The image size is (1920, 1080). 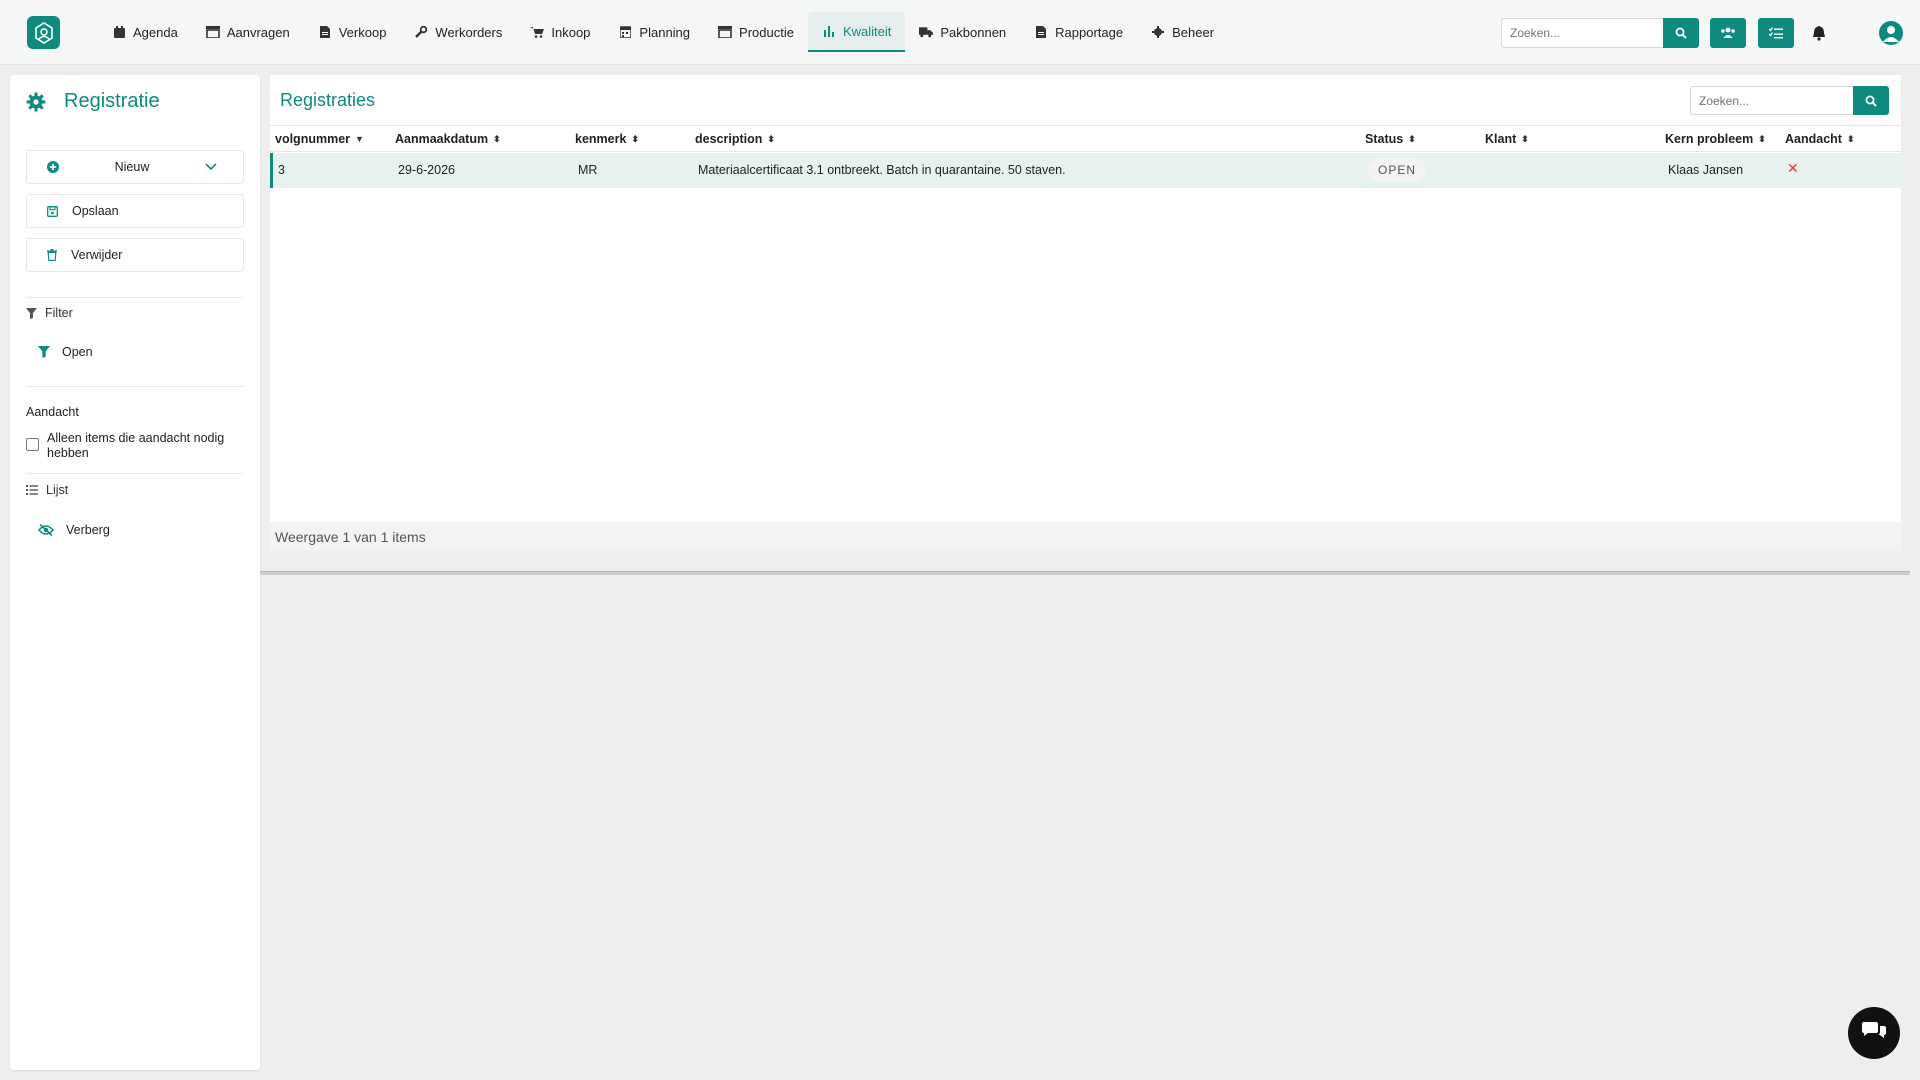 I want to click on nav-label: Agenda, so click(x=155, y=32).